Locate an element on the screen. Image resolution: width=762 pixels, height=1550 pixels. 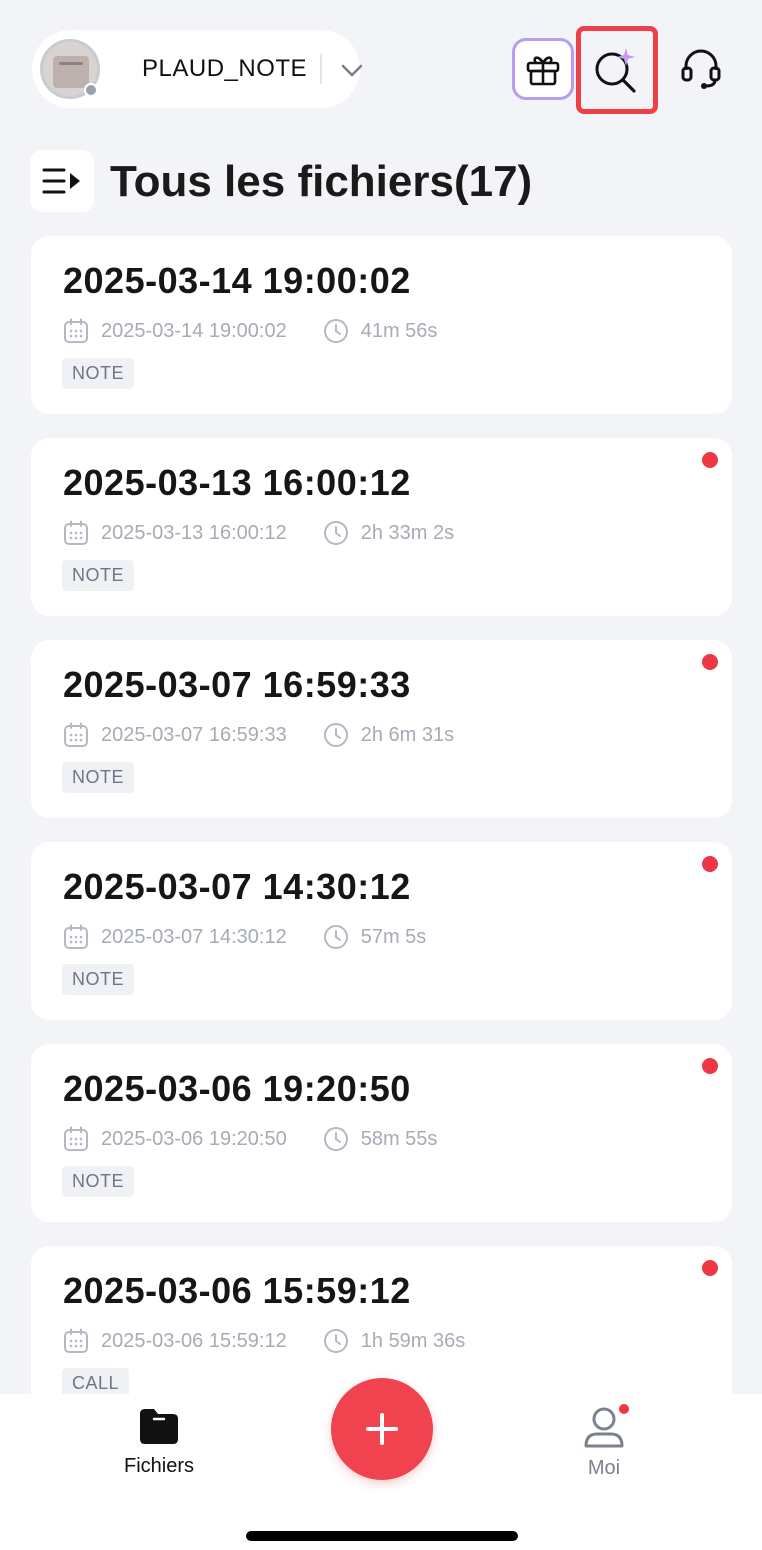
divider is located at coordinates (321, 69).